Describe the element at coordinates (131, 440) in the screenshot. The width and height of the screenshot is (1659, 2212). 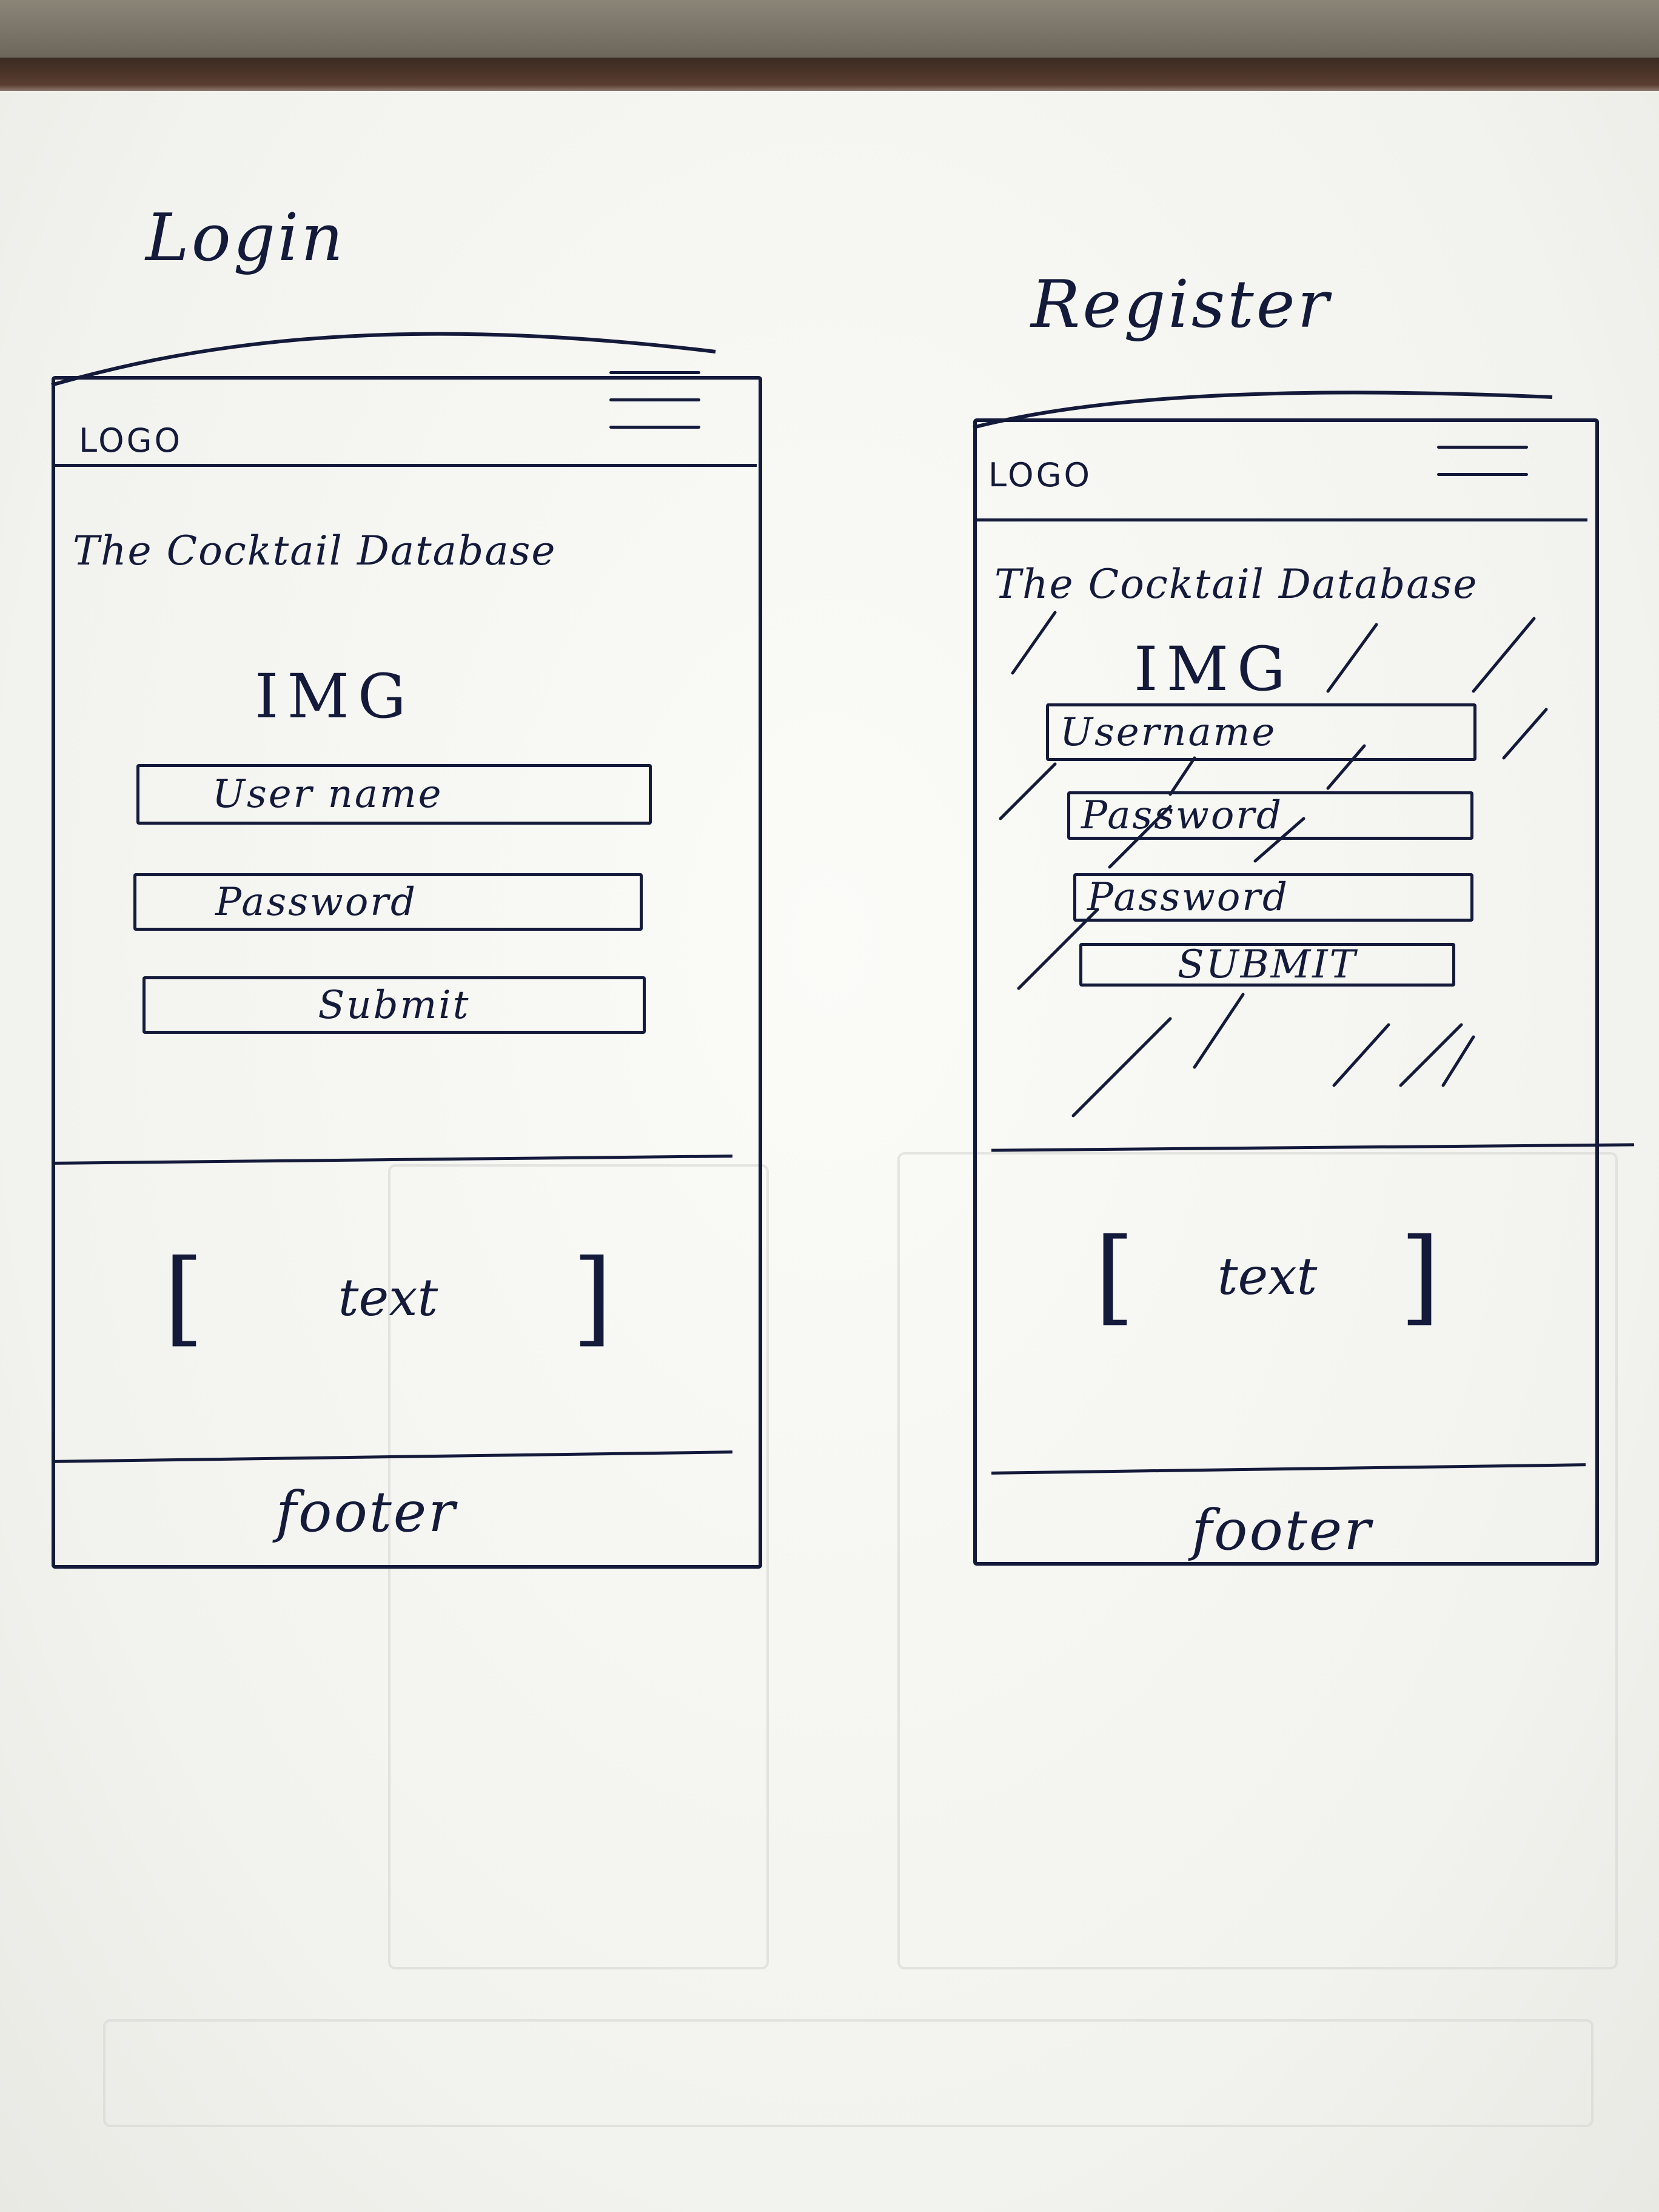
I see `login-logo: LOGO` at that location.